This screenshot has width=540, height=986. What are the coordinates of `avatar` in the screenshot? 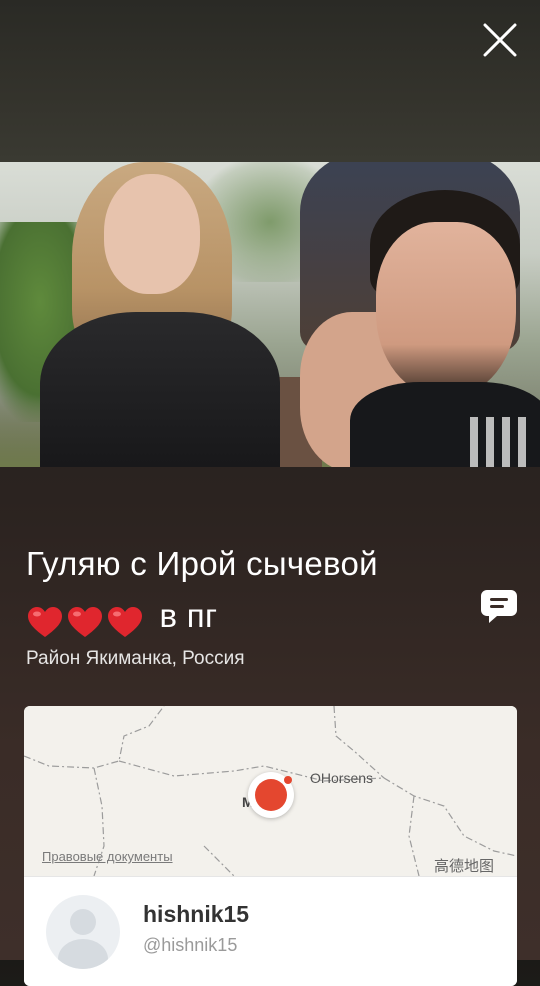 It's located at (83, 932).